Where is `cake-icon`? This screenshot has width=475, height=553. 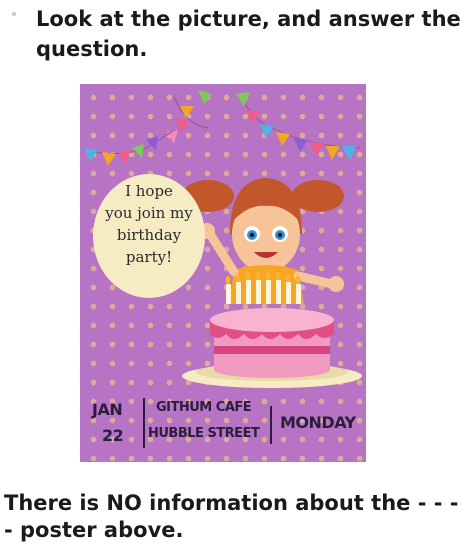
cake-icon is located at coordinates (272, 348).